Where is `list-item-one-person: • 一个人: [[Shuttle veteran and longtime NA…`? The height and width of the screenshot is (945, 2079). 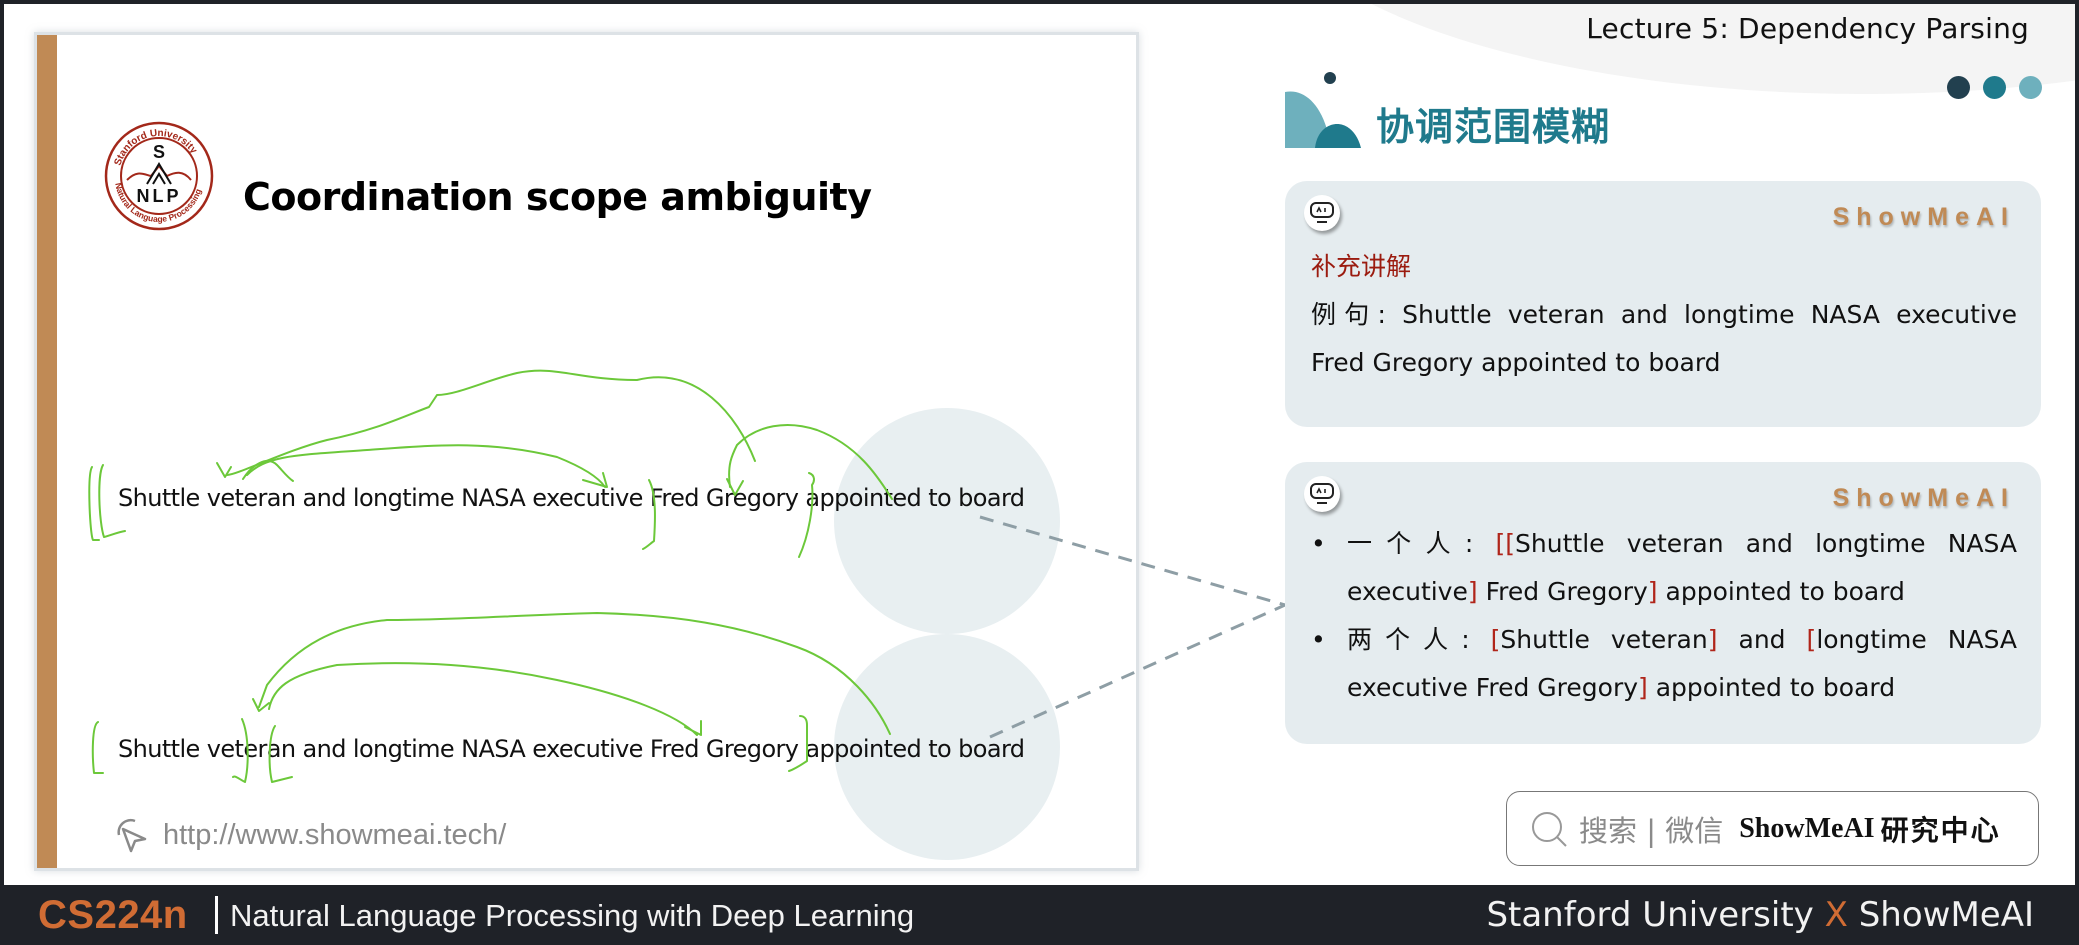
list-item-one-person: • 一个人: [[Shuttle veteran and longtime NA… is located at coordinates (1661, 568).